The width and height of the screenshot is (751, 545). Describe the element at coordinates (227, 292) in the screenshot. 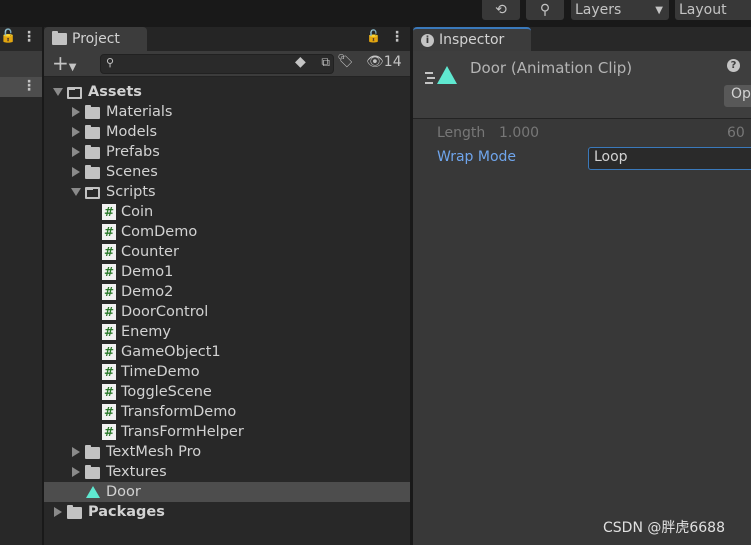

I see `tree-item: # Demo2` at that location.